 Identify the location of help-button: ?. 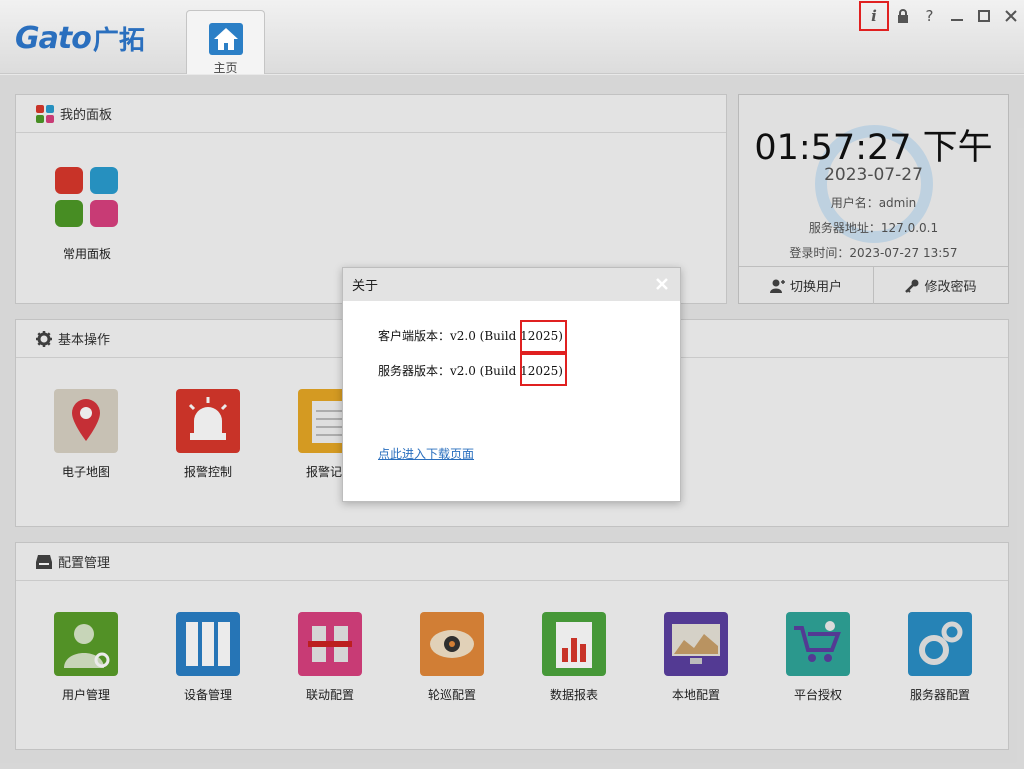
(929, 16).